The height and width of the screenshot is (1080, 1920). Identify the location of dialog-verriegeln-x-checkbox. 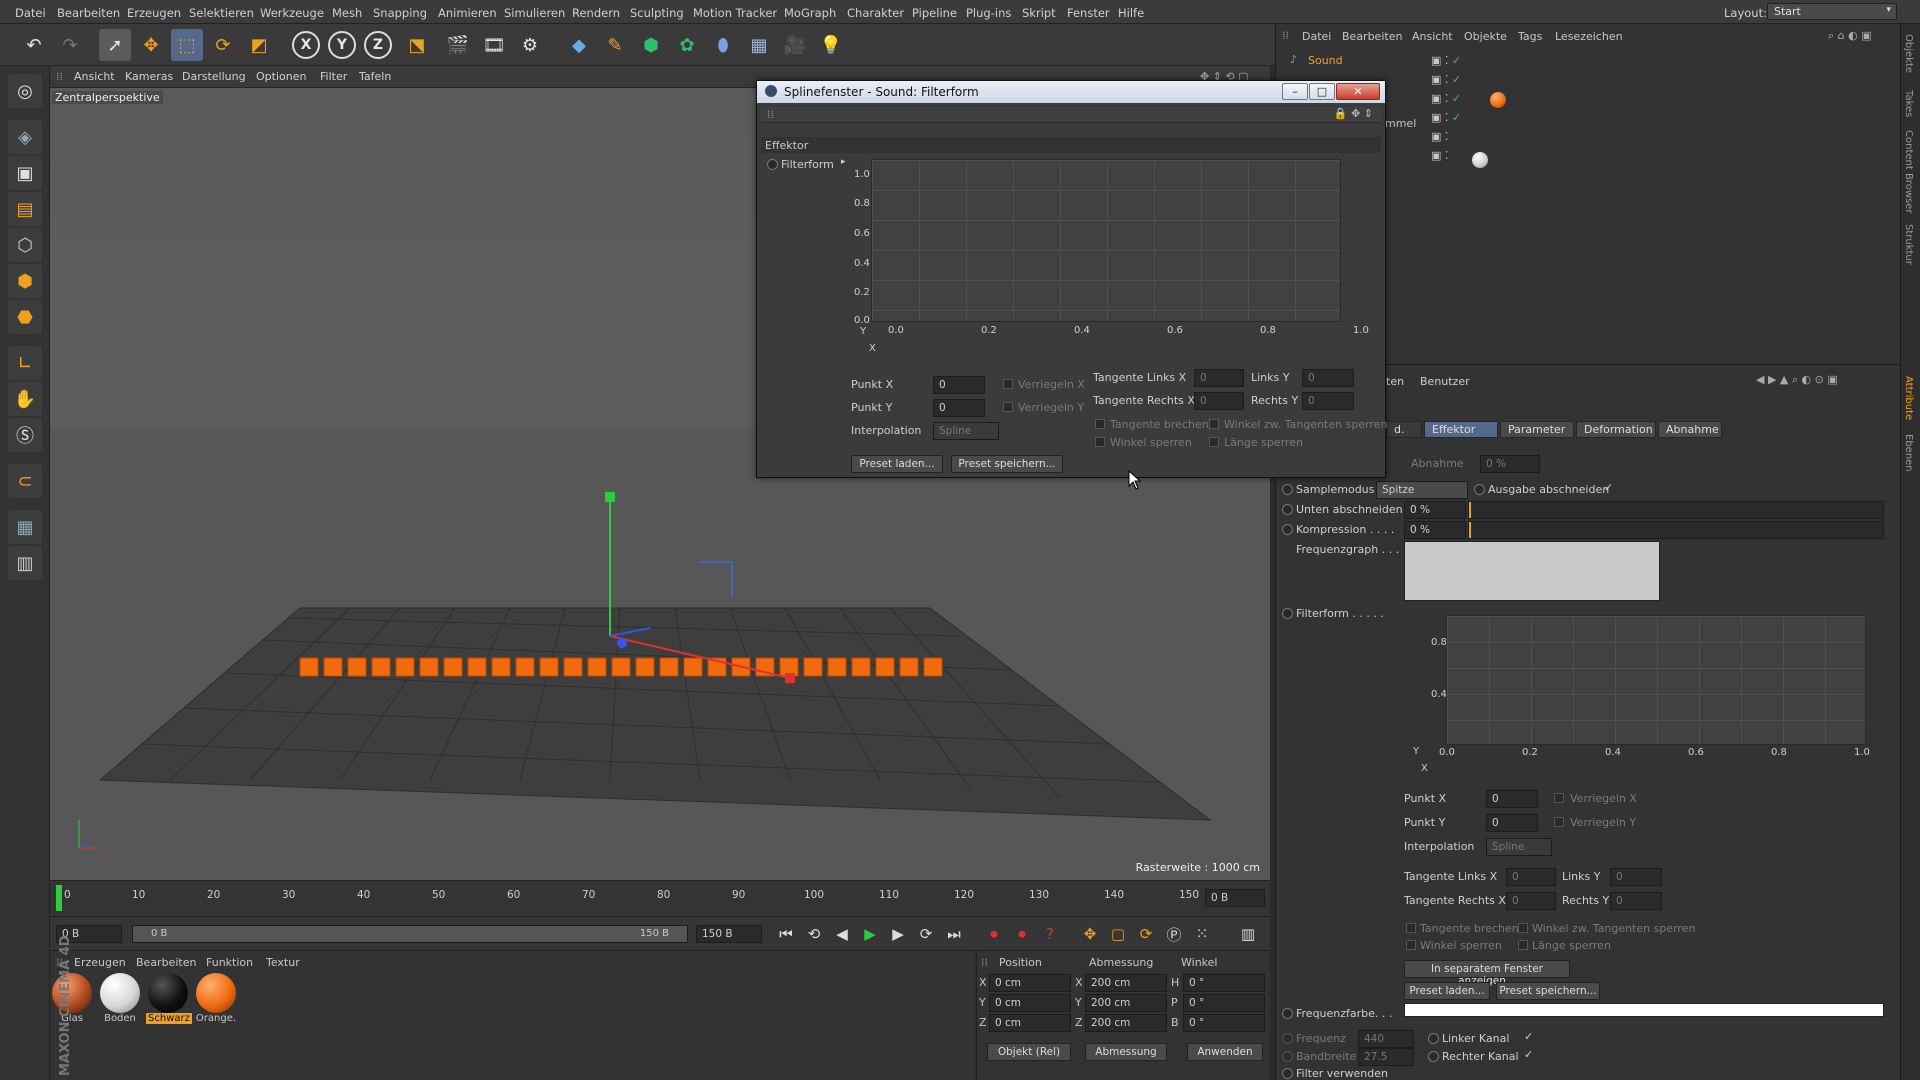
(1008, 384).